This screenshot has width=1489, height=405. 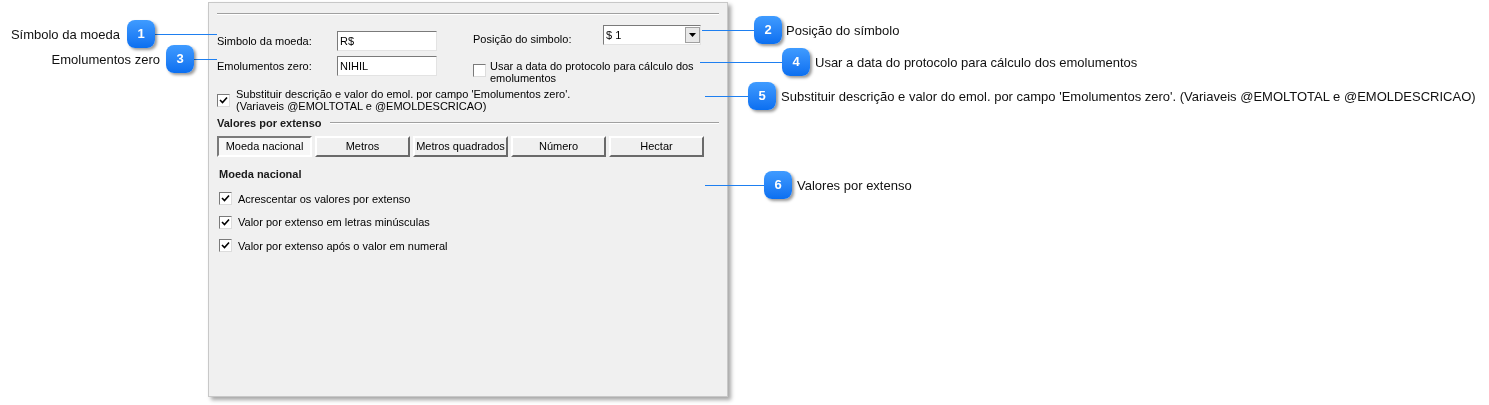 I want to click on callout-label: Símbolo da moeda, so click(x=65, y=35).